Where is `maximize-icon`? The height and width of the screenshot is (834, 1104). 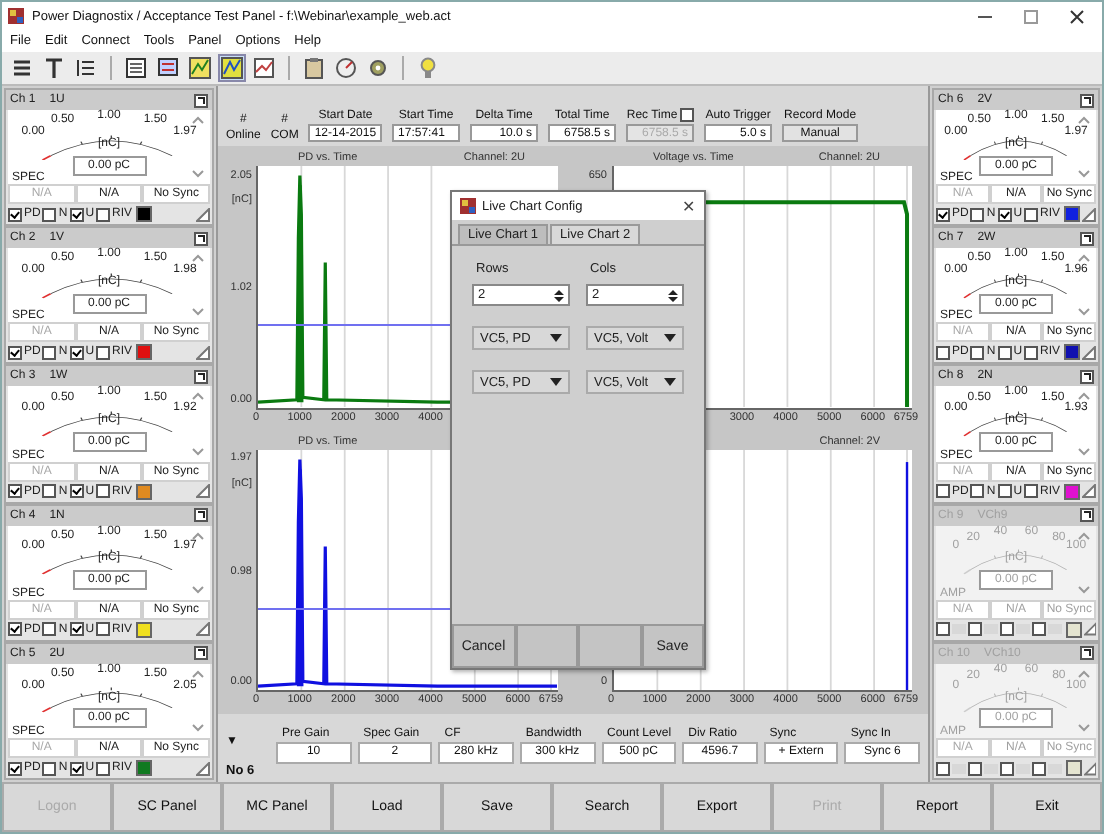 maximize-icon is located at coordinates (1031, 16).